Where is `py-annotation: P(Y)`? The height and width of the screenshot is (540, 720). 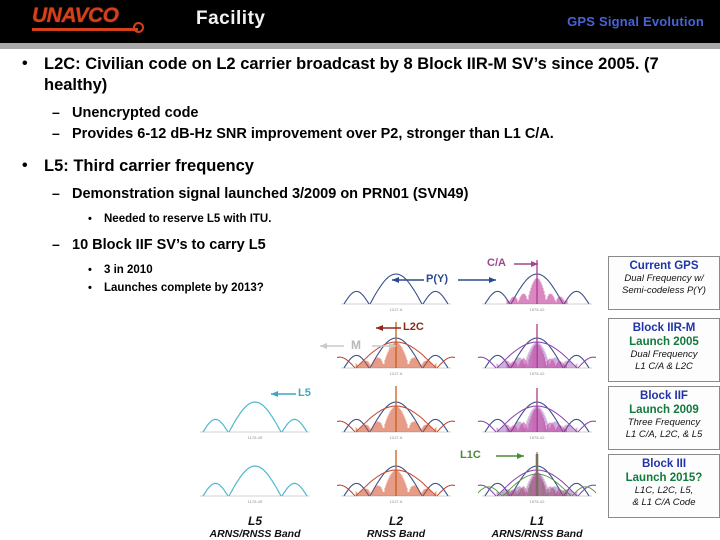 py-annotation: P(Y) is located at coordinates (437, 279).